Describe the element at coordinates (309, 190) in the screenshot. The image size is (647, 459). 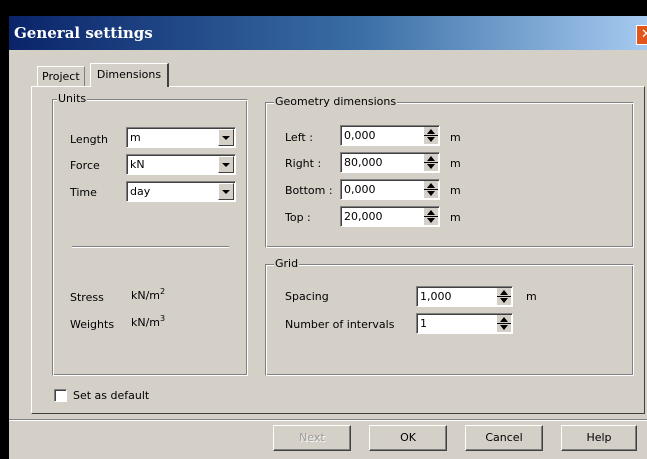
I see `bottom-label: Bottom :` at that location.